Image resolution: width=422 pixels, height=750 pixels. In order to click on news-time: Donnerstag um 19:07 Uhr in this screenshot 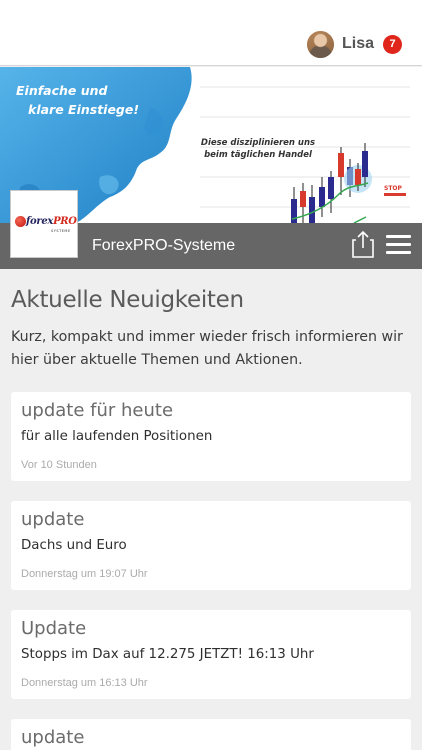, I will do `click(84, 574)`.